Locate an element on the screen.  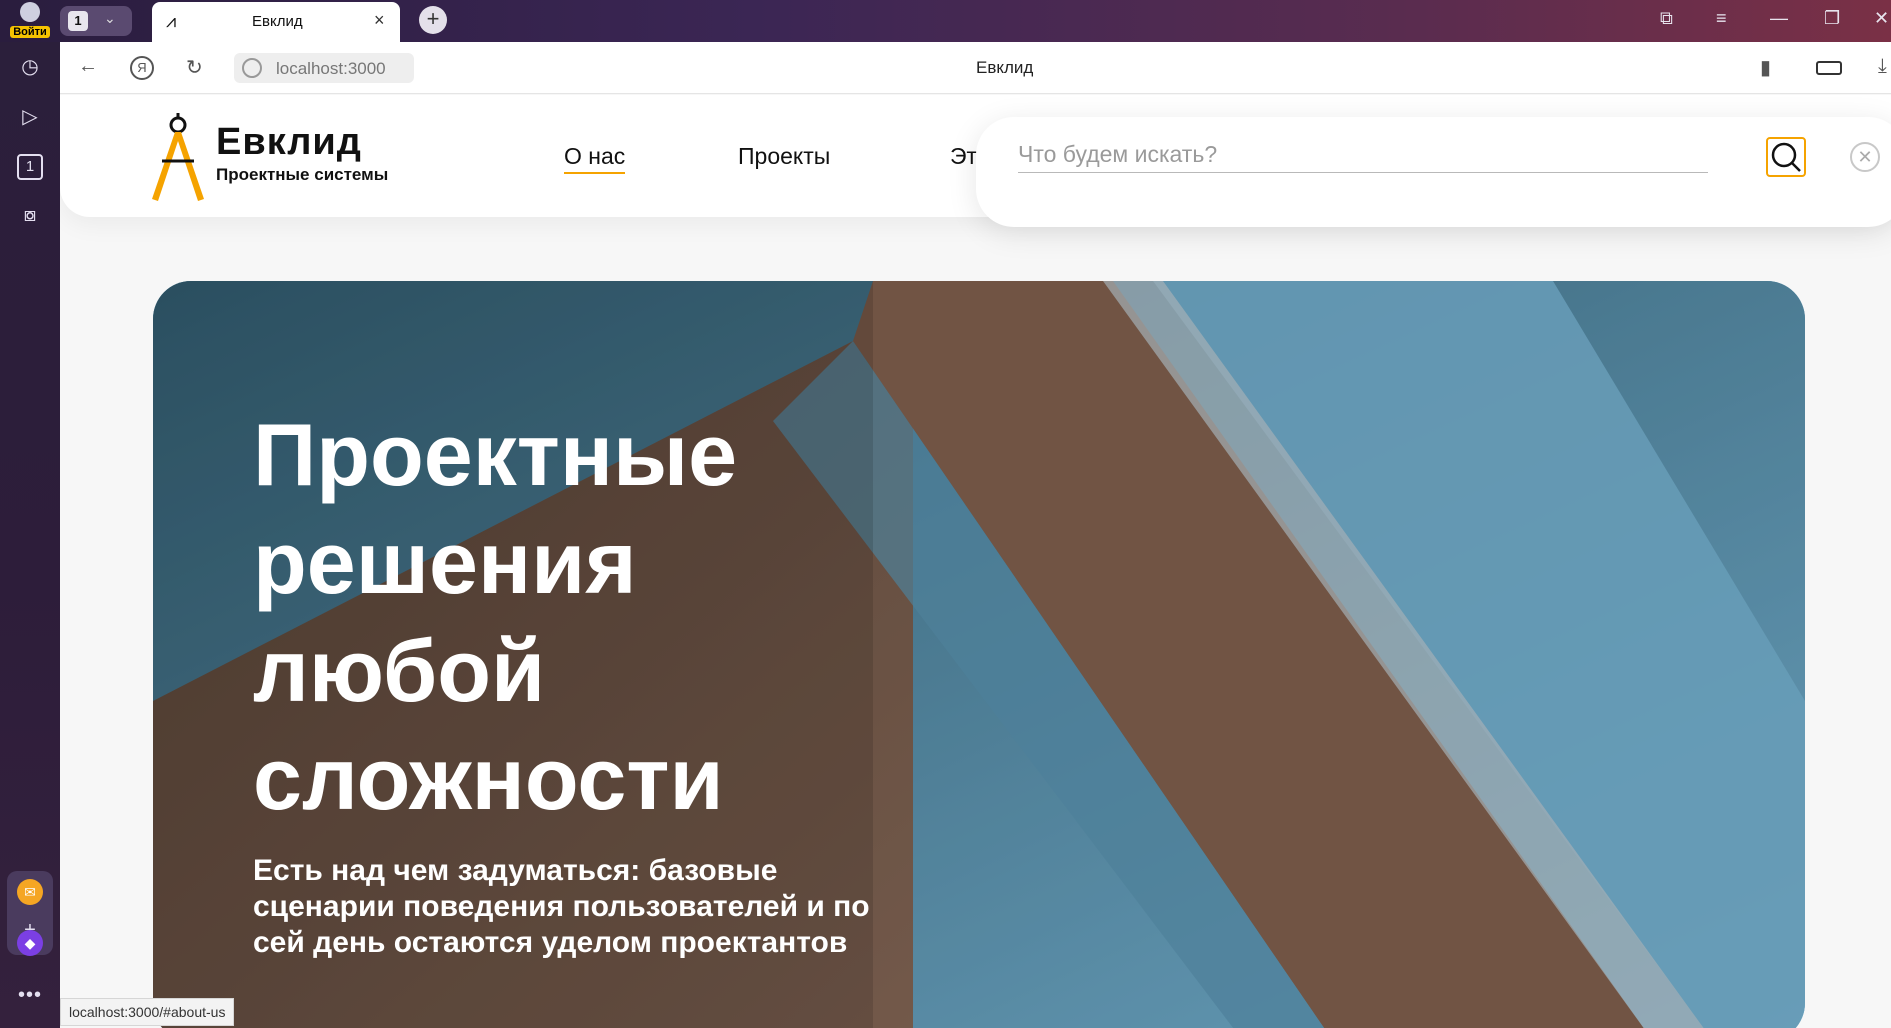
tab-title: Евклид is located at coordinates (277, 21).